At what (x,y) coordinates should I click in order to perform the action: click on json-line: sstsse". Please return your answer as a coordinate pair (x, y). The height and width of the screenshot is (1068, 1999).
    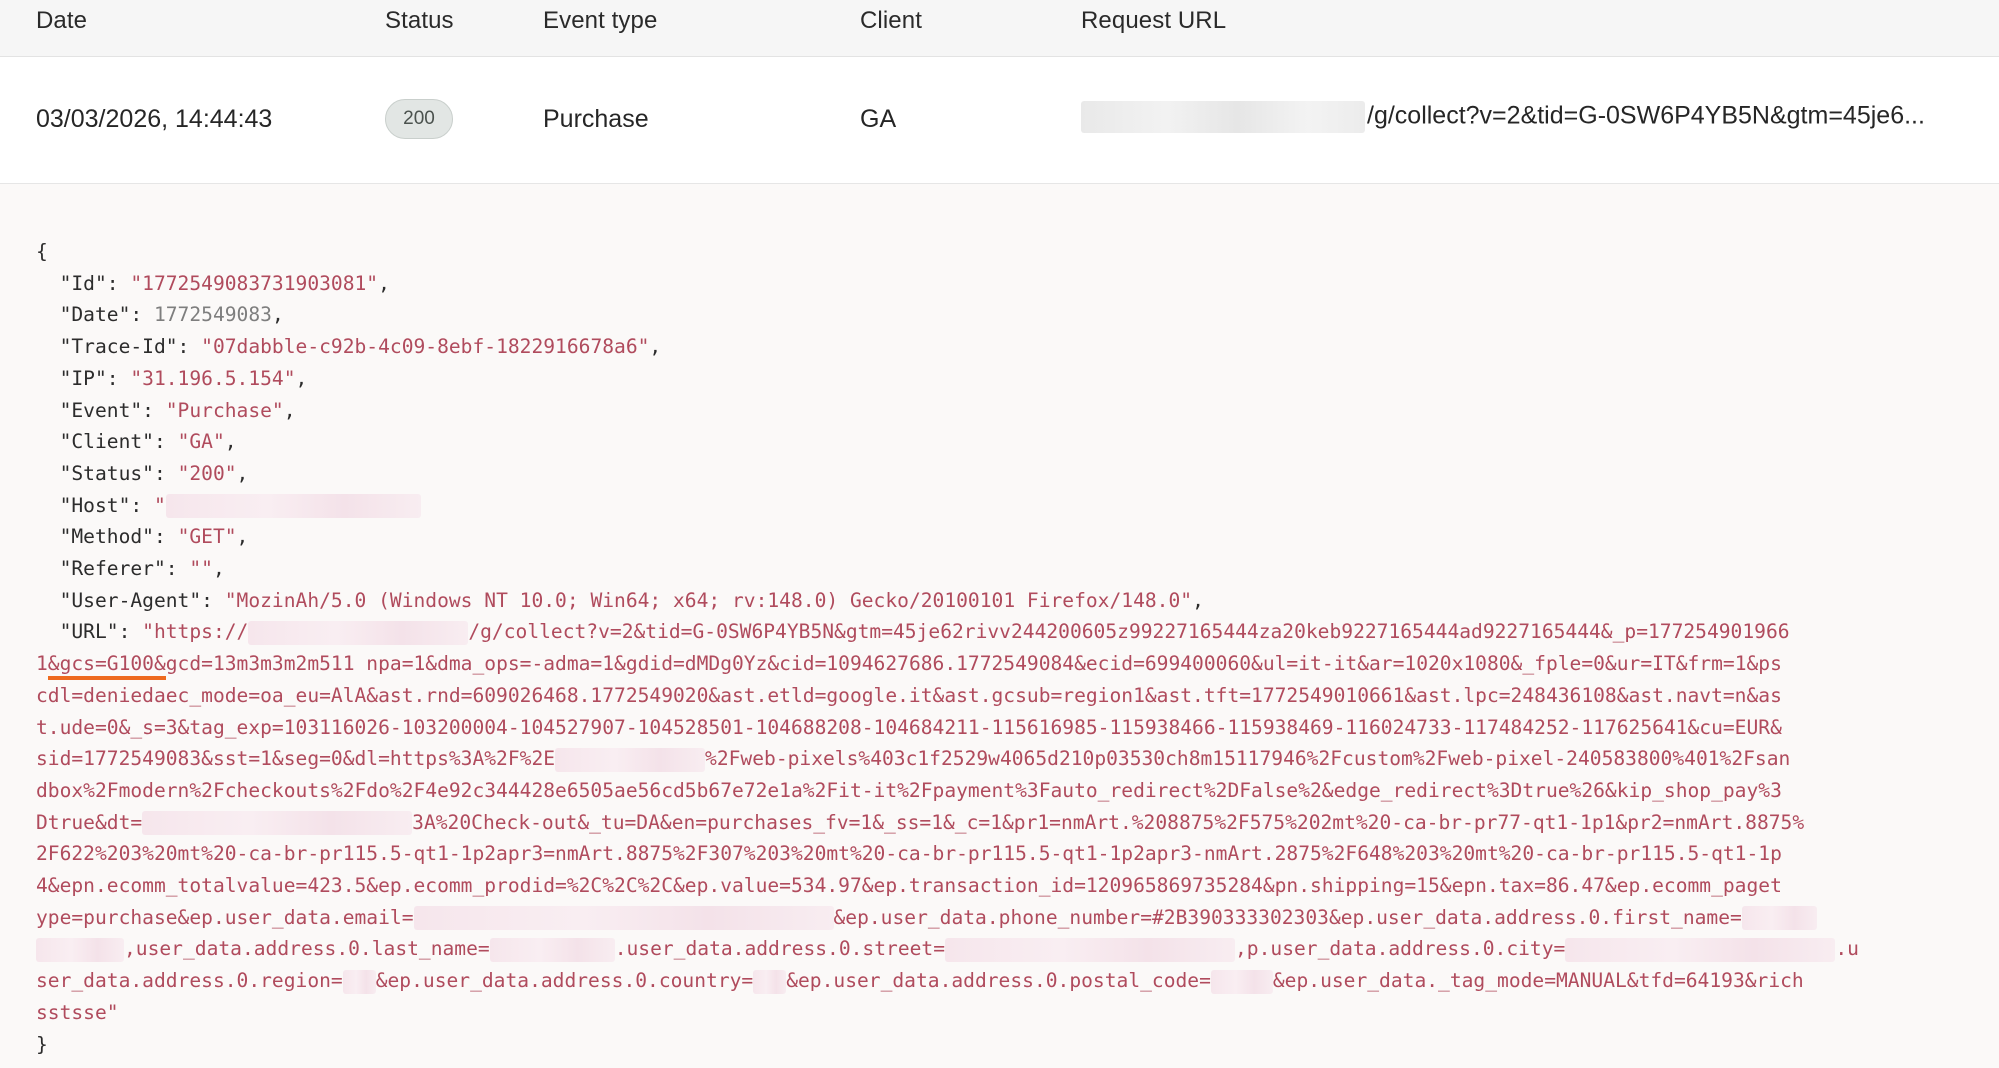
    Looking at the image, I should click on (998, 1013).